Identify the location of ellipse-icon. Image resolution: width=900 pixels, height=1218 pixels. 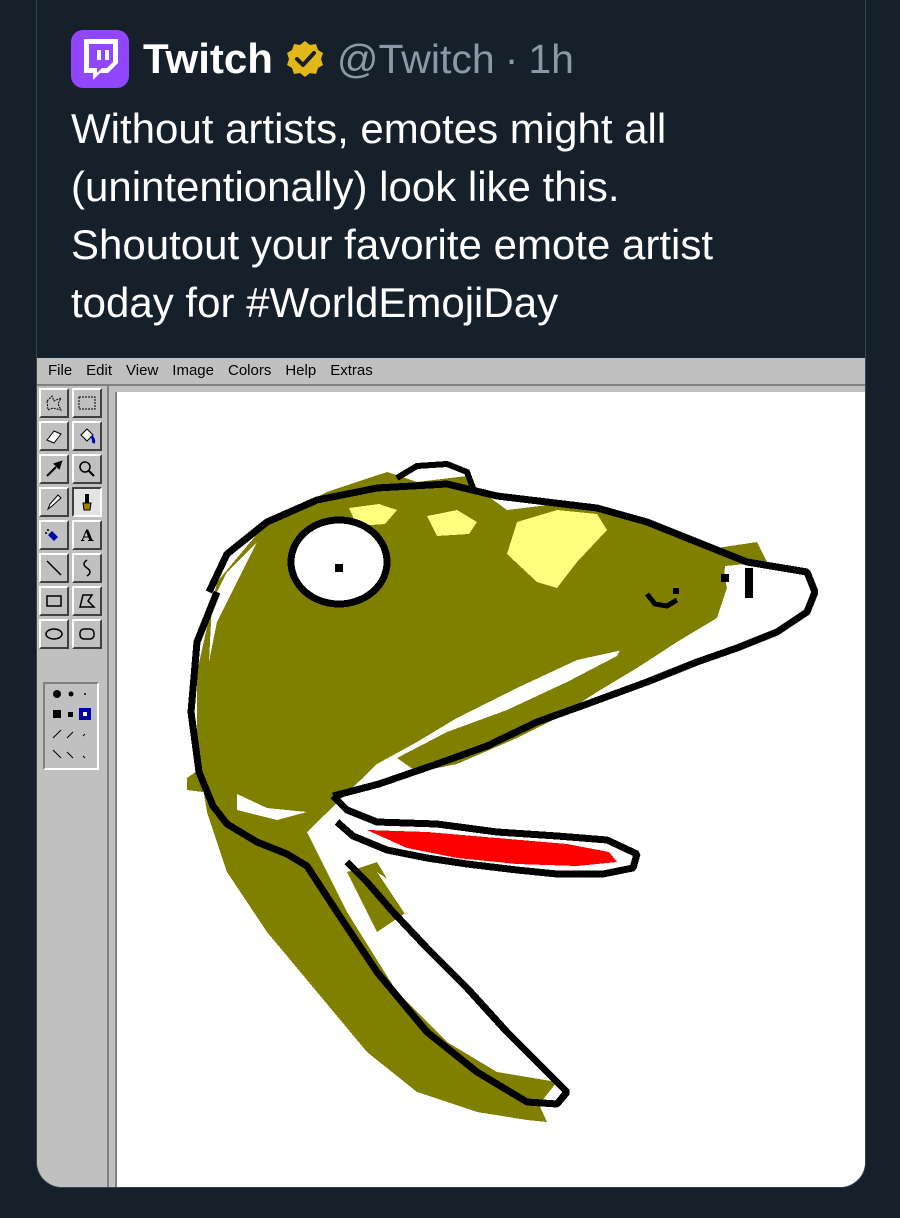
(54, 634).